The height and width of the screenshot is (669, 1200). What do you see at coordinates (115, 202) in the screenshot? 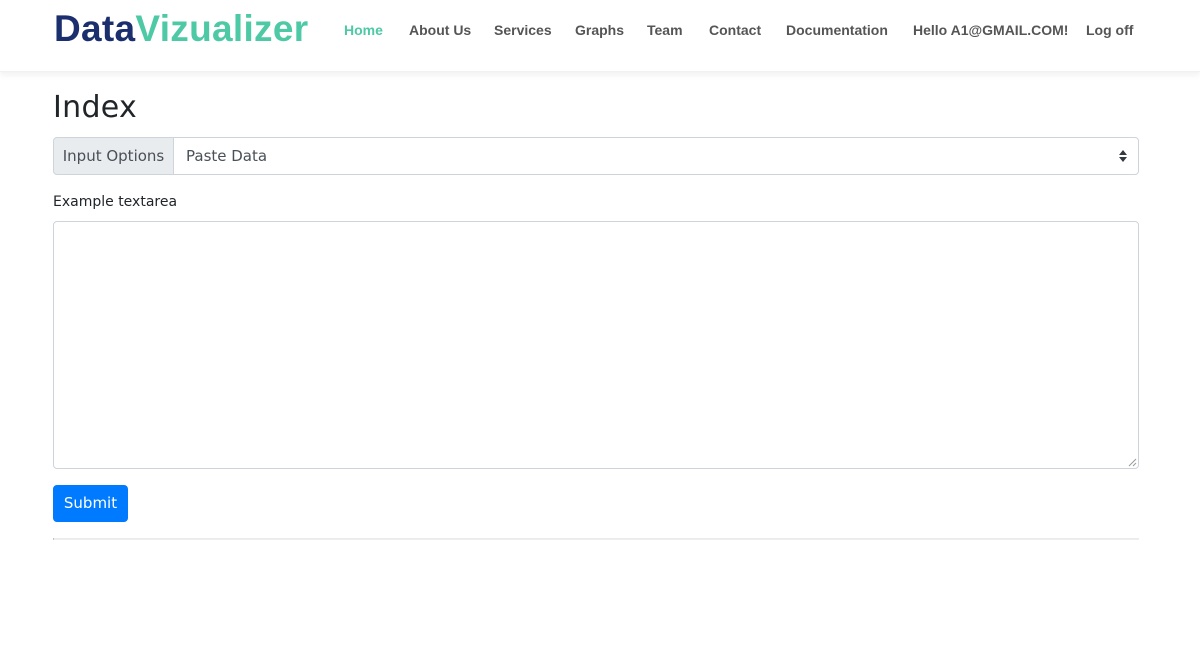
I see `textarea-label: Example textarea` at bounding box center [115, 202].